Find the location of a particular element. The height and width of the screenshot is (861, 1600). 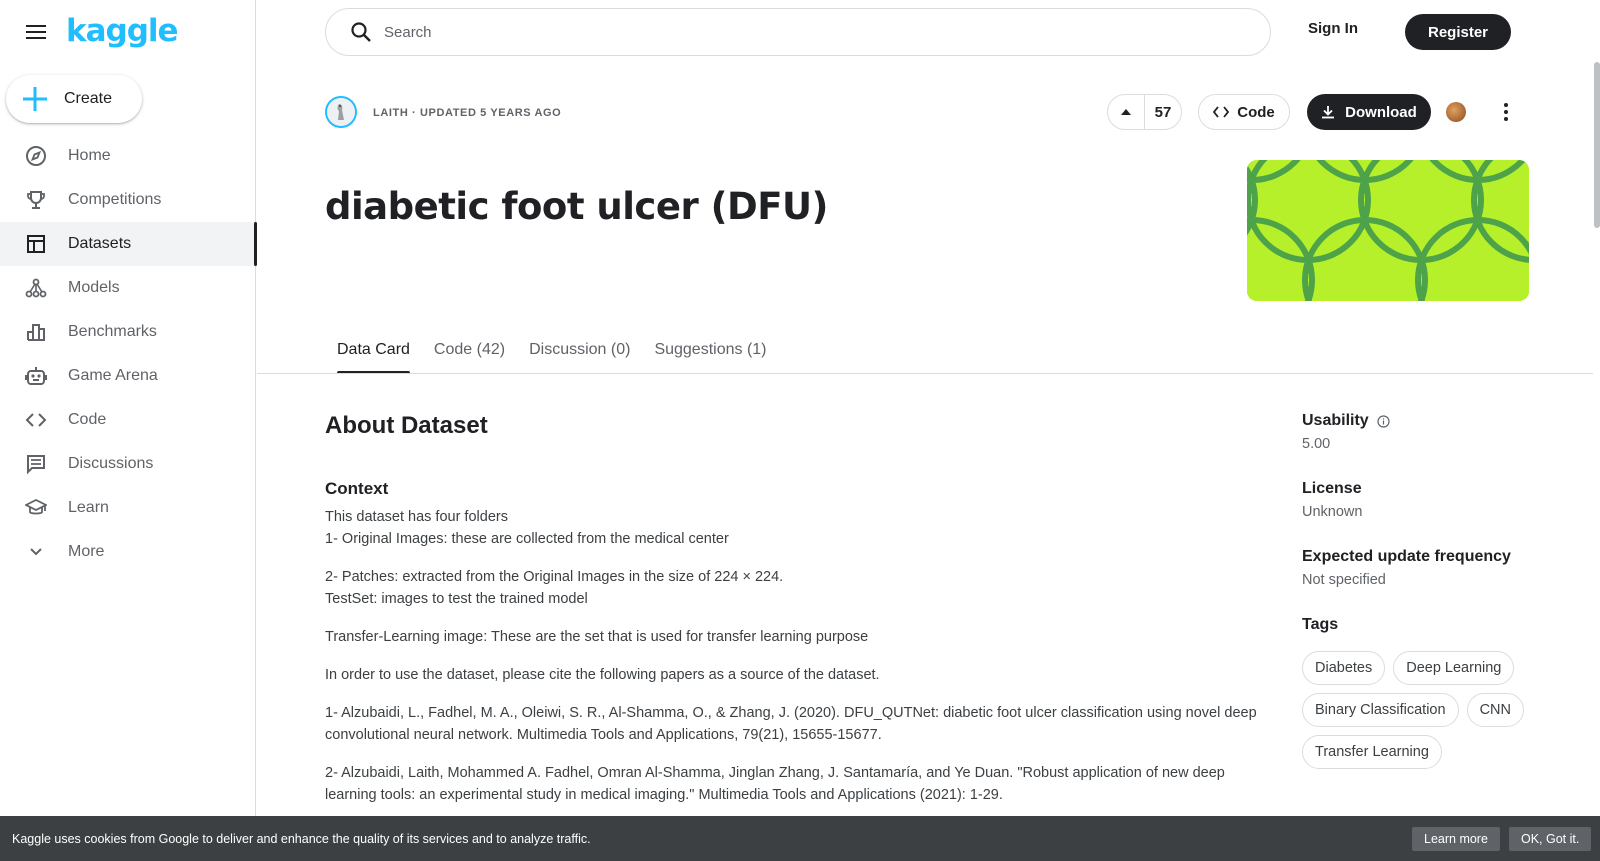

kaggle-logo: kaggle is located at coordinates (122, 31).